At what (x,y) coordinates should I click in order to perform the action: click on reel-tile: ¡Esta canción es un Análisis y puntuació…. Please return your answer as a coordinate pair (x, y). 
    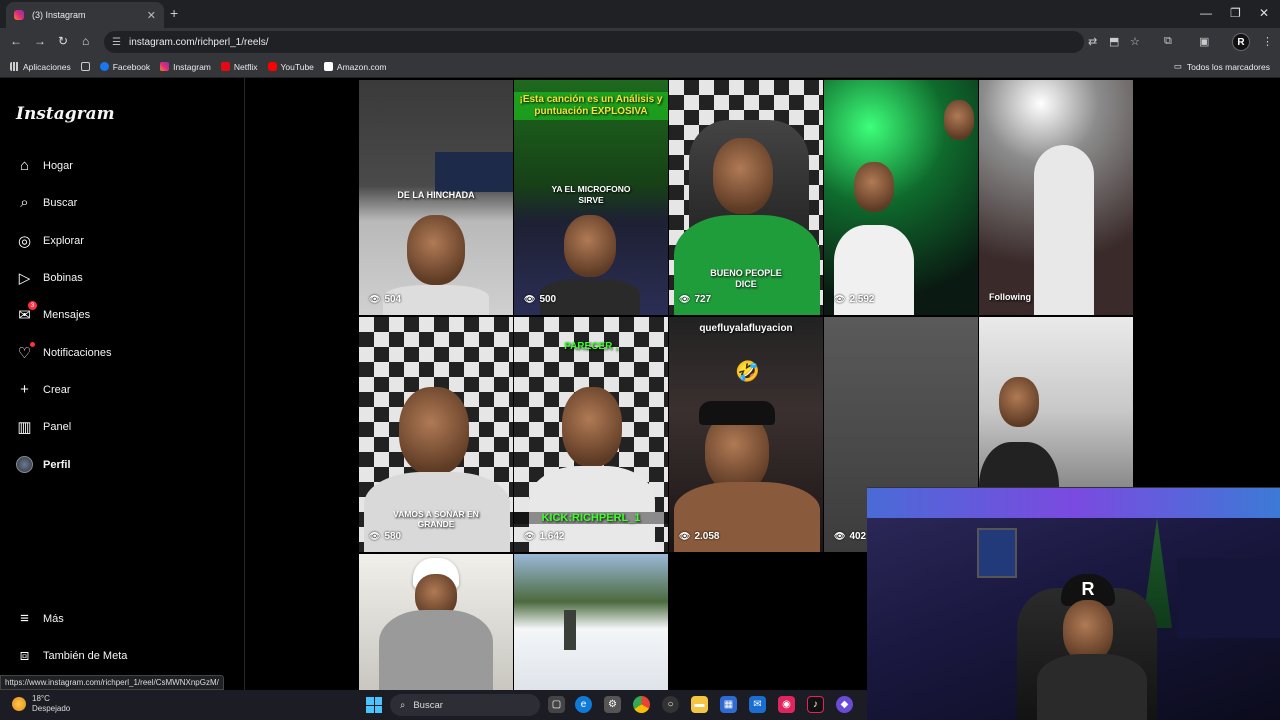
    Looking at the image, I should click on (591, 197).